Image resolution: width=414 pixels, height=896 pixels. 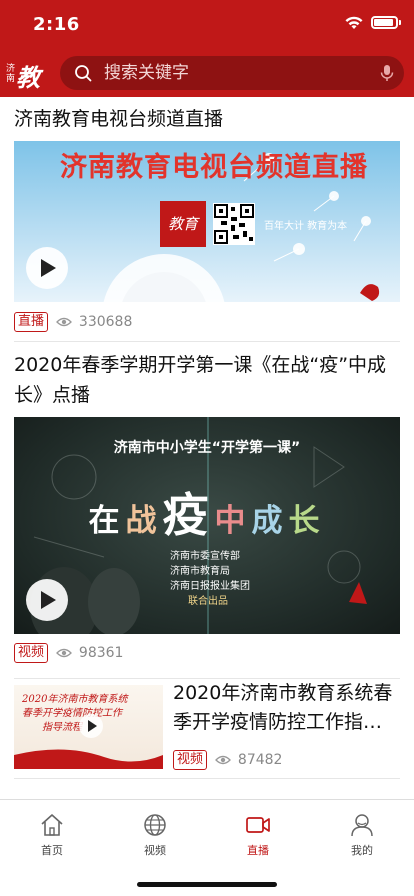 I want to click on tab-profile: 我的, so click(x=362, y=835).